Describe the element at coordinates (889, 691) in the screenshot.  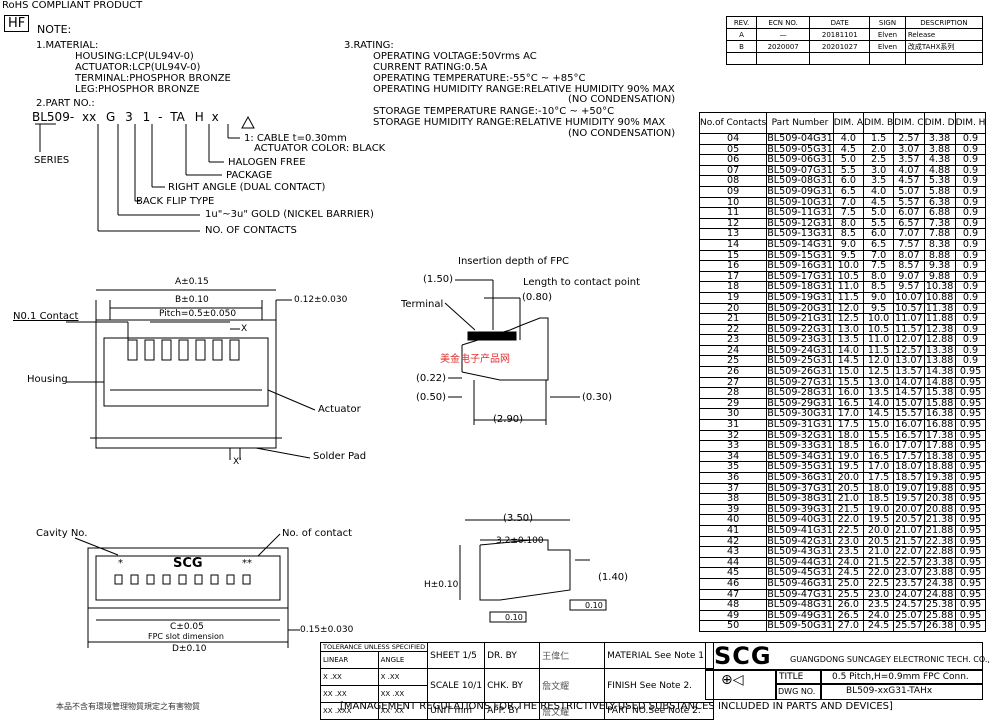
I see `dwg-value: BL509-xxG31-TAHx` at that location.